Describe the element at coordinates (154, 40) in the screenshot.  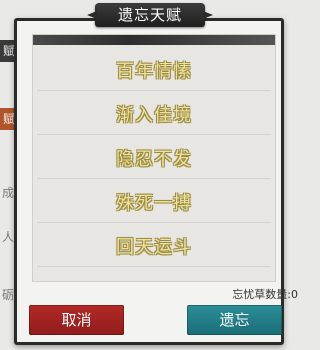
I see `list-header-bar` at that location.